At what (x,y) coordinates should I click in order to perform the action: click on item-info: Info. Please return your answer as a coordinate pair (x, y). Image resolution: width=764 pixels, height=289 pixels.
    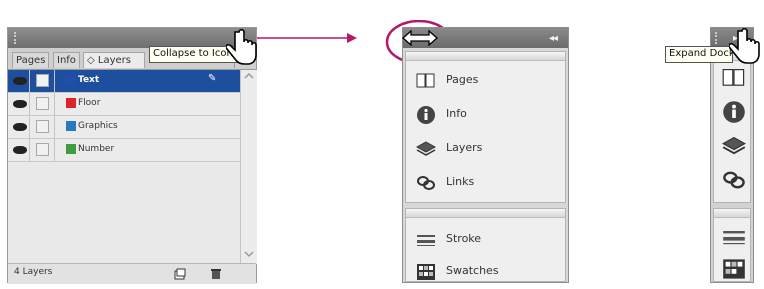
    Looking at the image, I should click on (488, 115).